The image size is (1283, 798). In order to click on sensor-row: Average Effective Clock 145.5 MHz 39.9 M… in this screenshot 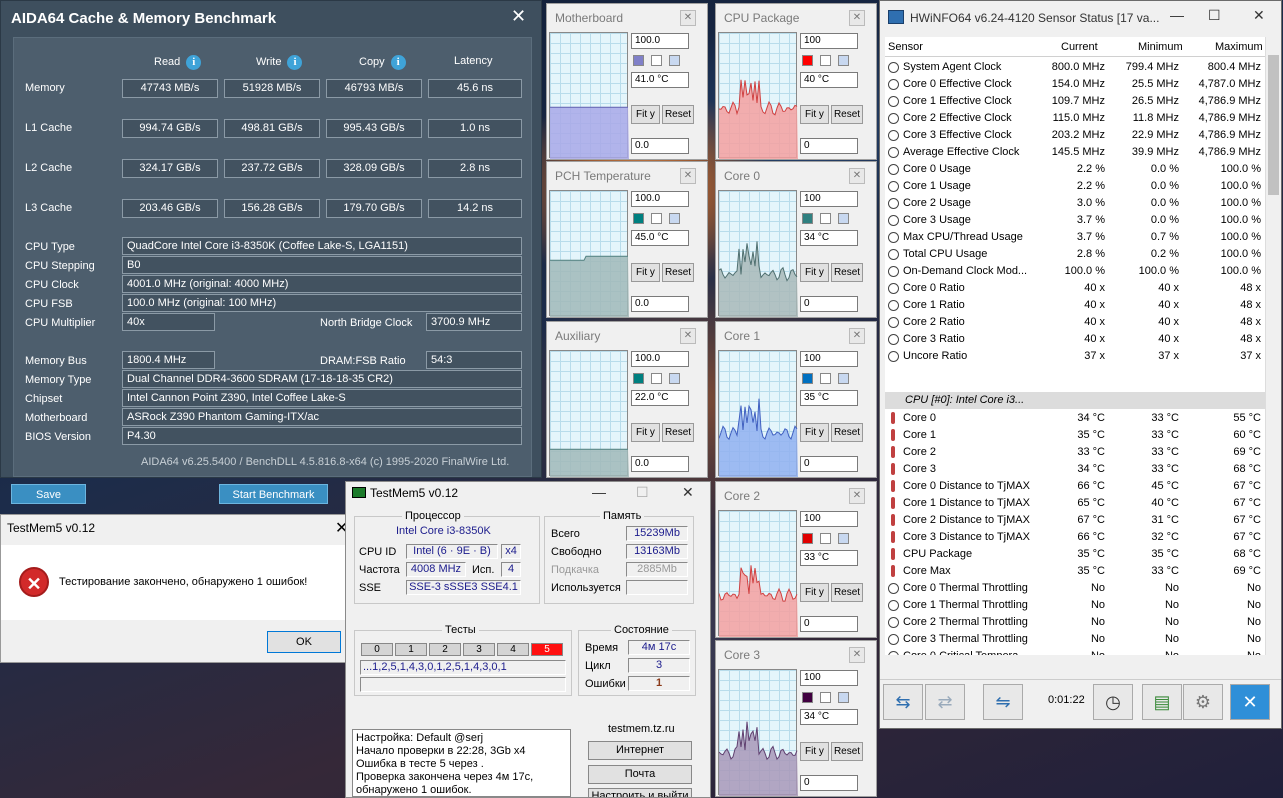, I will do `click(1075, 152)`.